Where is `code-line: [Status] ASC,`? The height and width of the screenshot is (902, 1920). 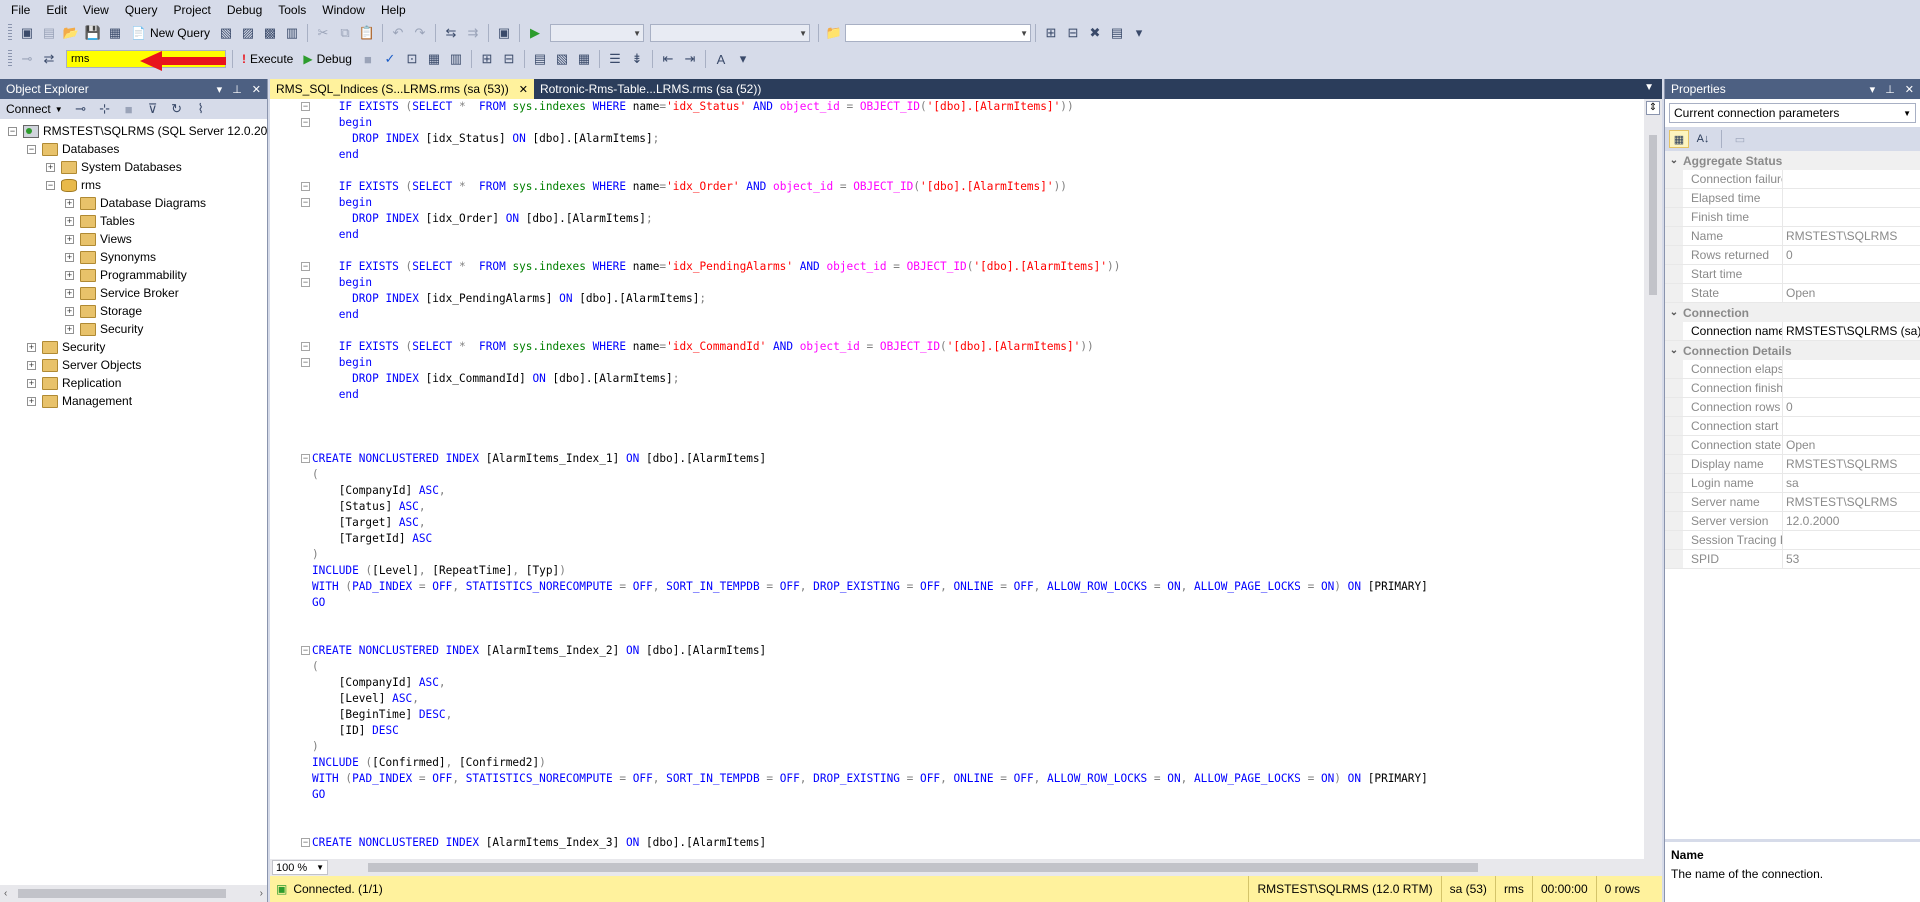
code-line: [Status] ASC, is located at coordinates (870, 507).